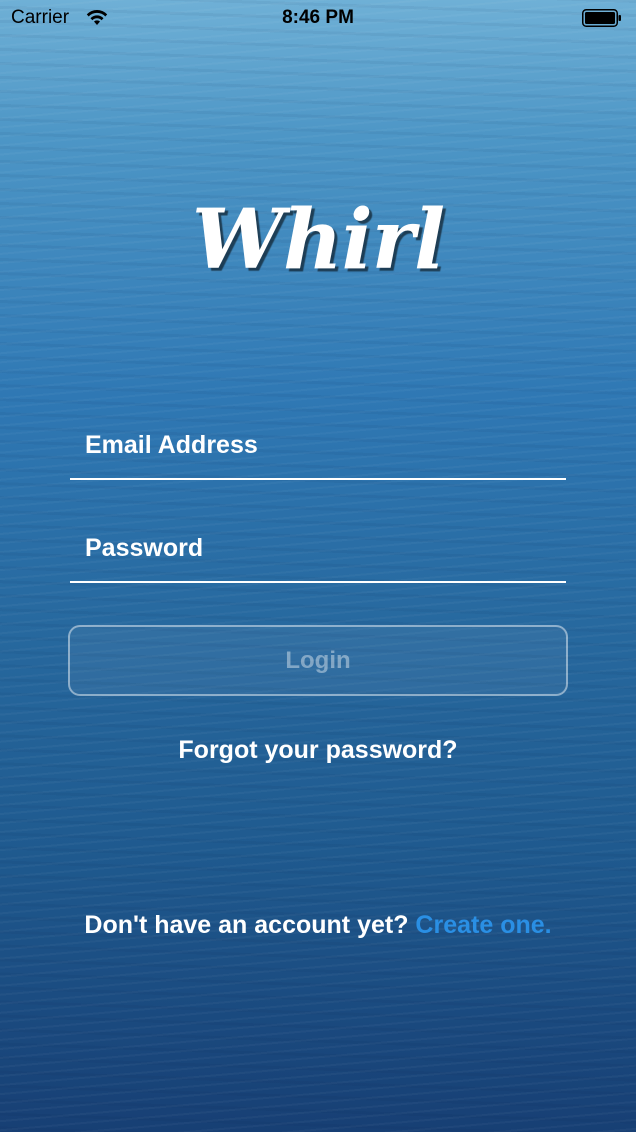  I want to click on status-time: 8:46 PM, so click(318, 17).